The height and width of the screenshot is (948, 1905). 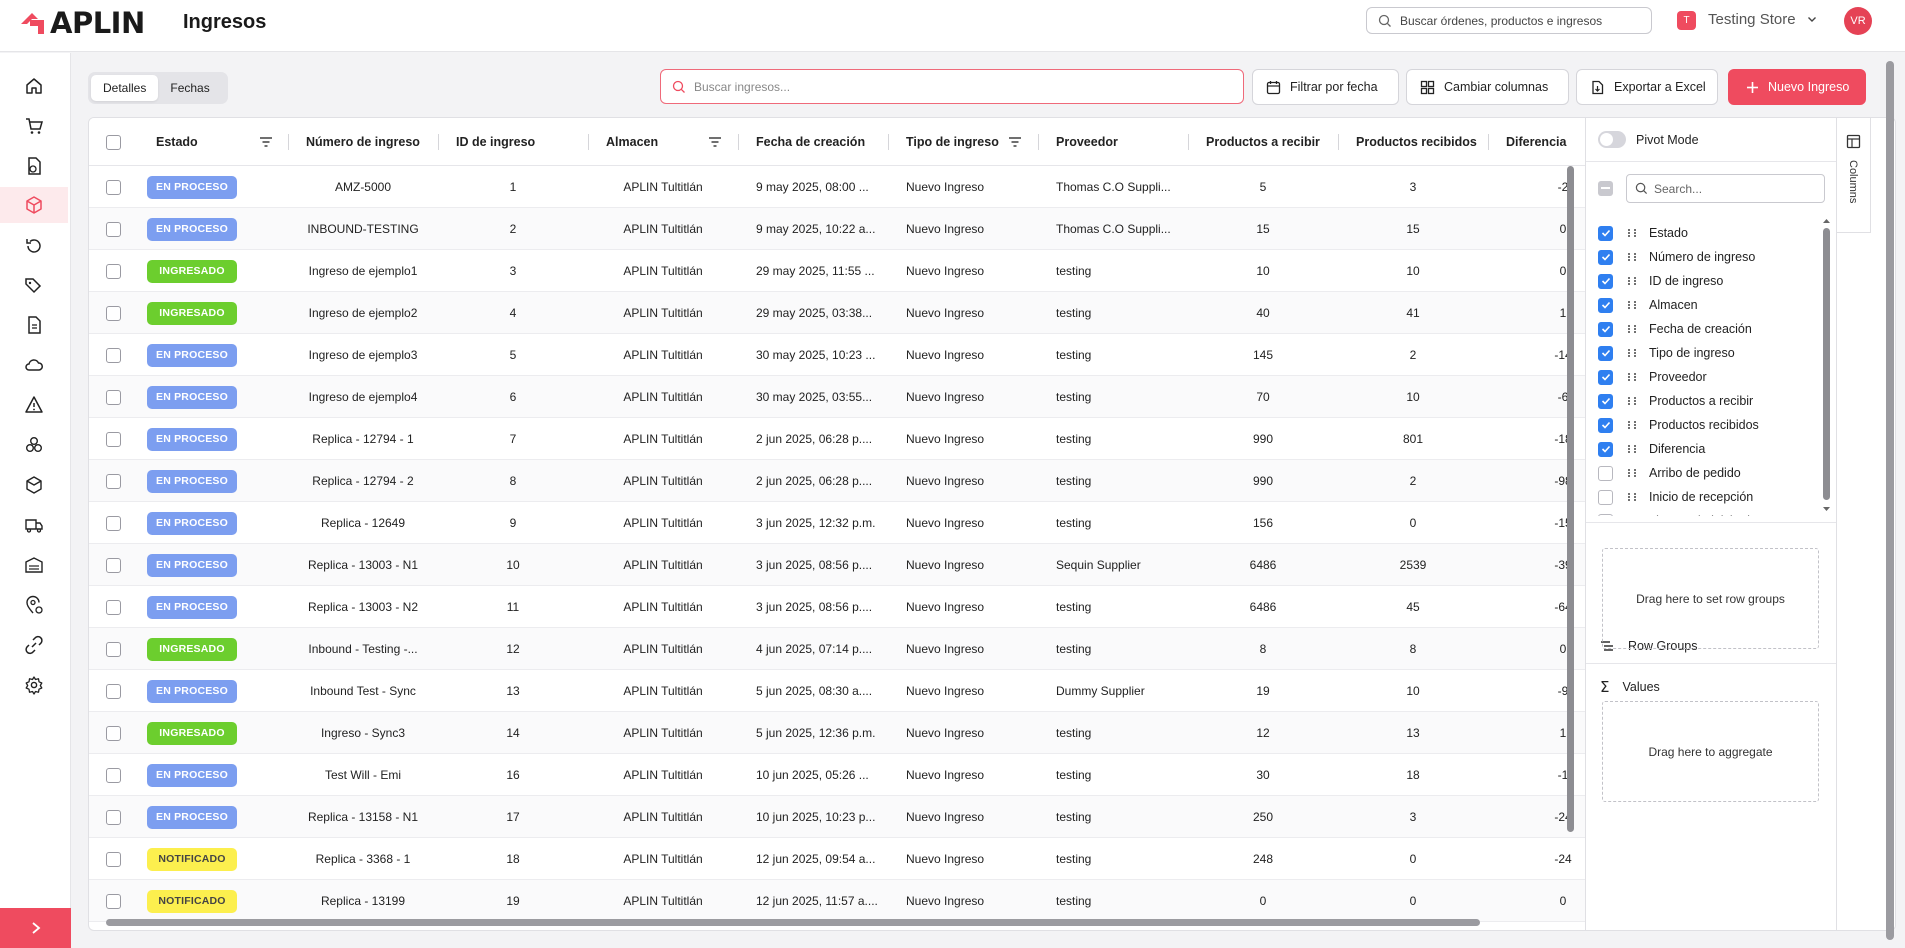 I want to click on sidebar-item-home, so click(x=34, y=86).